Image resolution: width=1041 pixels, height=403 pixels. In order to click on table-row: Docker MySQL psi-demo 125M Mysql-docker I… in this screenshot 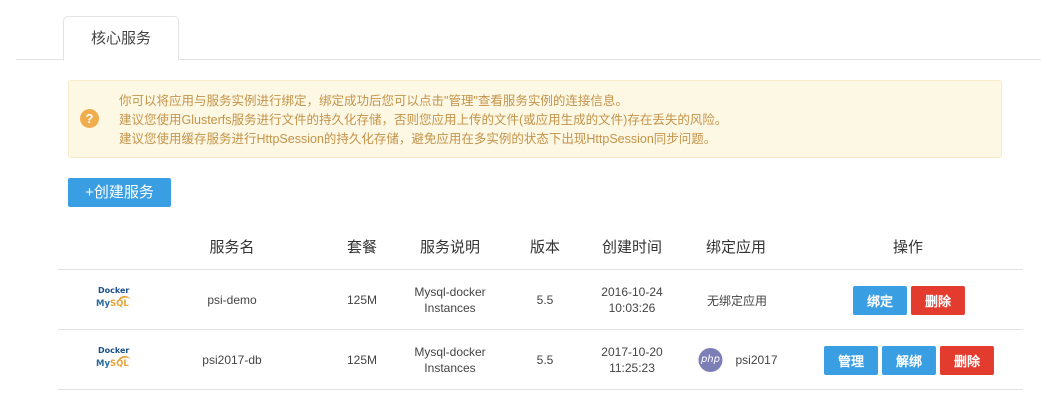, I will do `click(540, 300)`.